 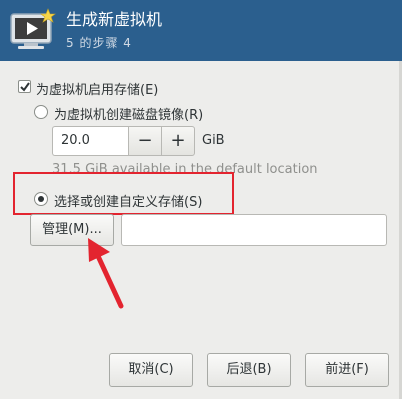 What do you see at coordinates (213, 140) in the screenshot?
I see `size-unit-label: GiB` at bounding box center [213, 140].